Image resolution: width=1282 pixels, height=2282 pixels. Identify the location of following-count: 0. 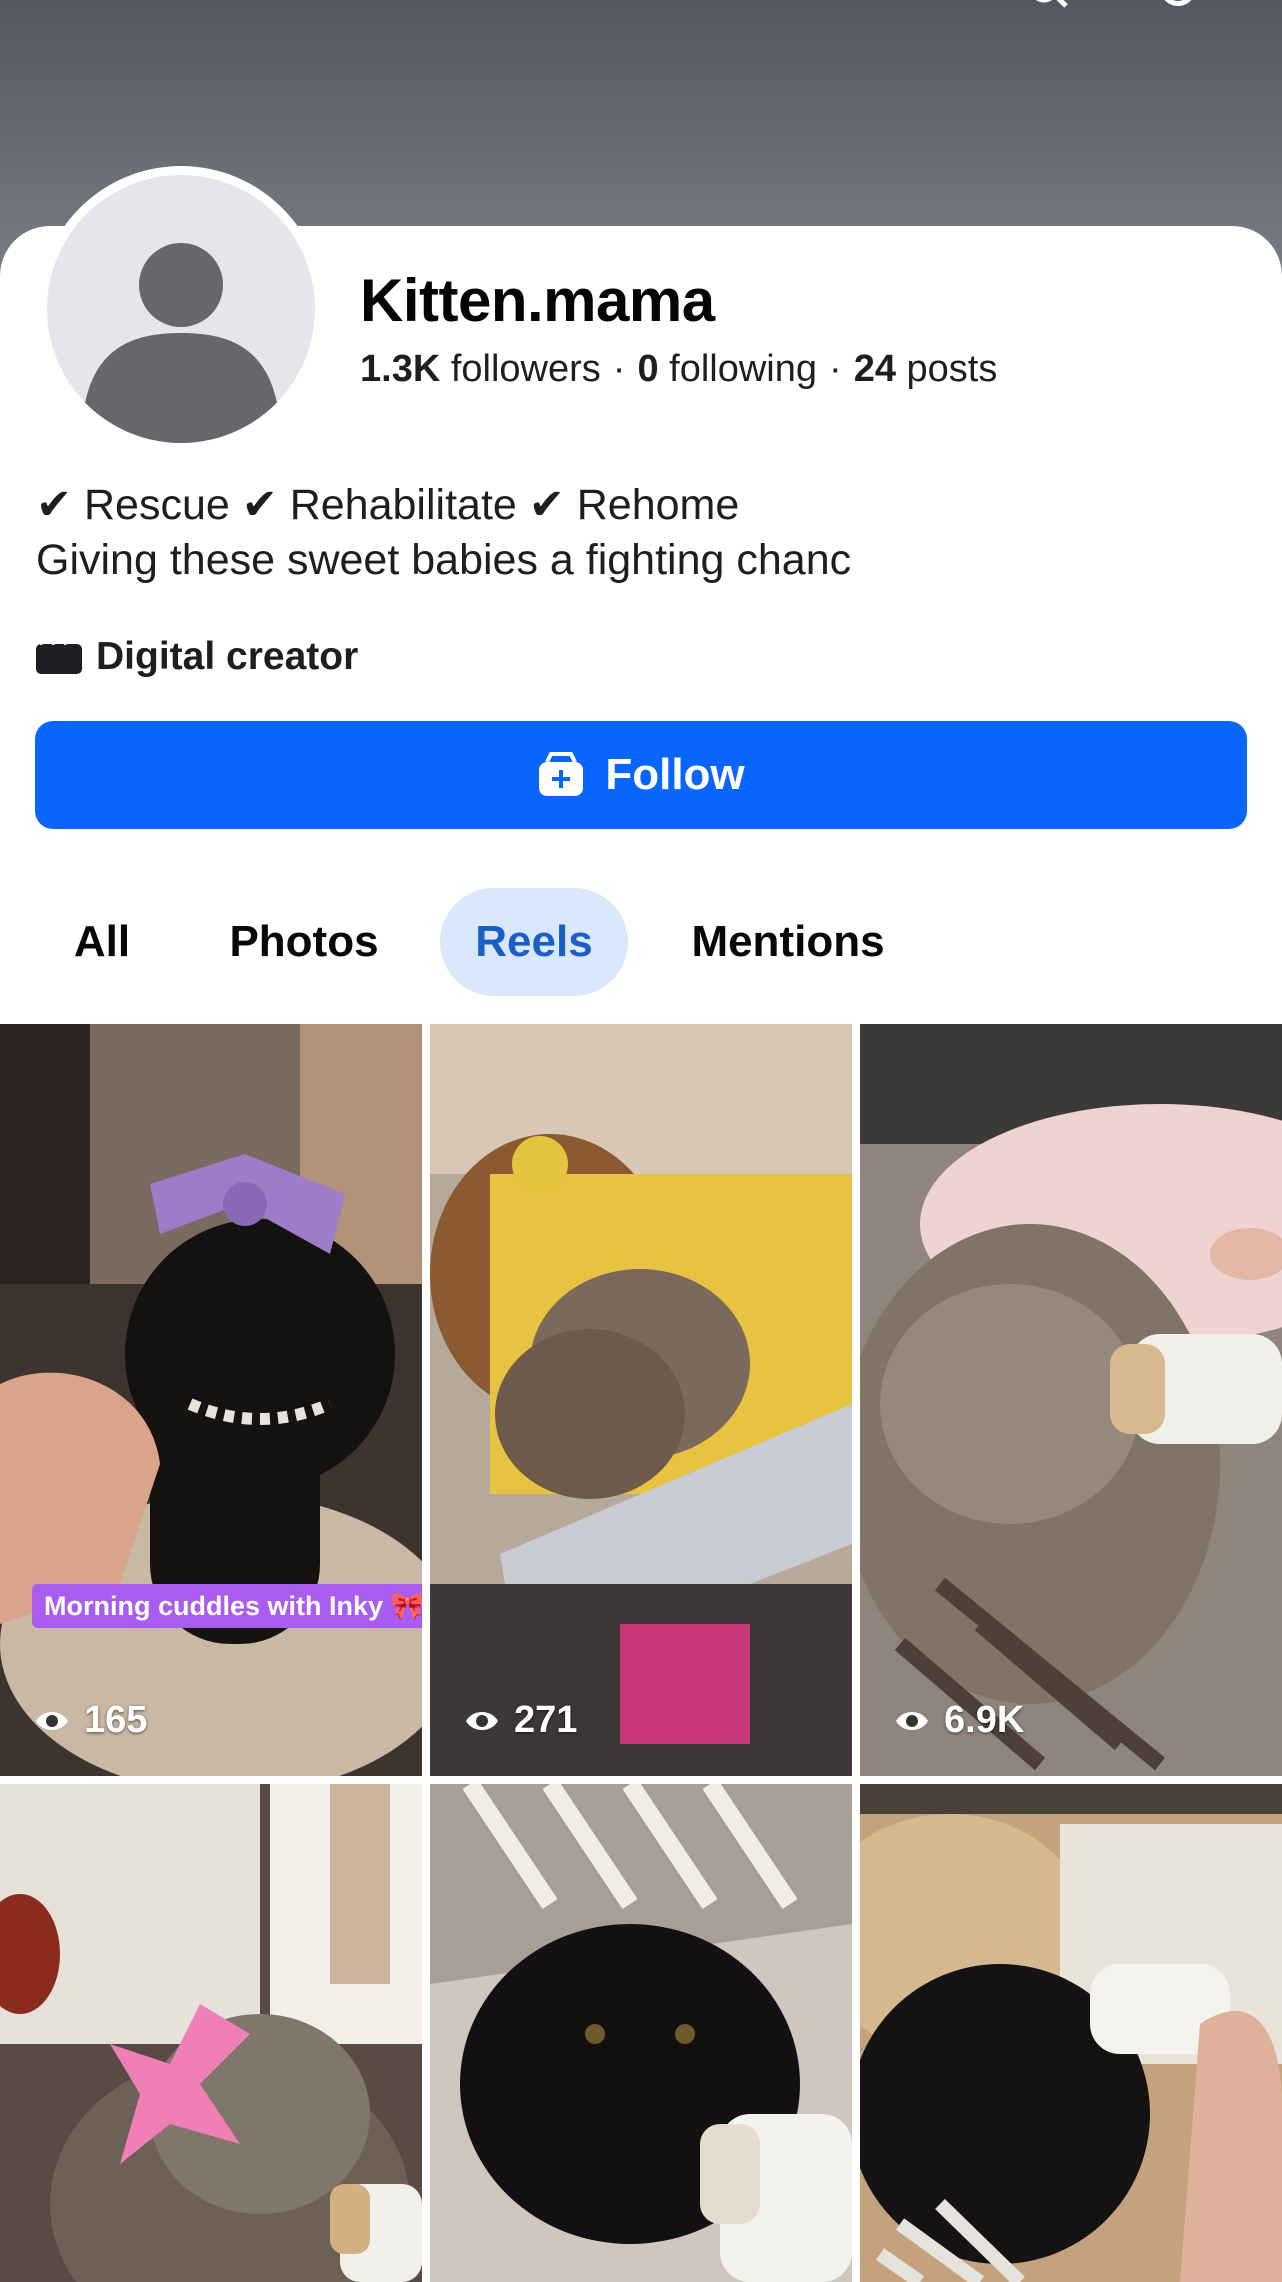
(647, 369).